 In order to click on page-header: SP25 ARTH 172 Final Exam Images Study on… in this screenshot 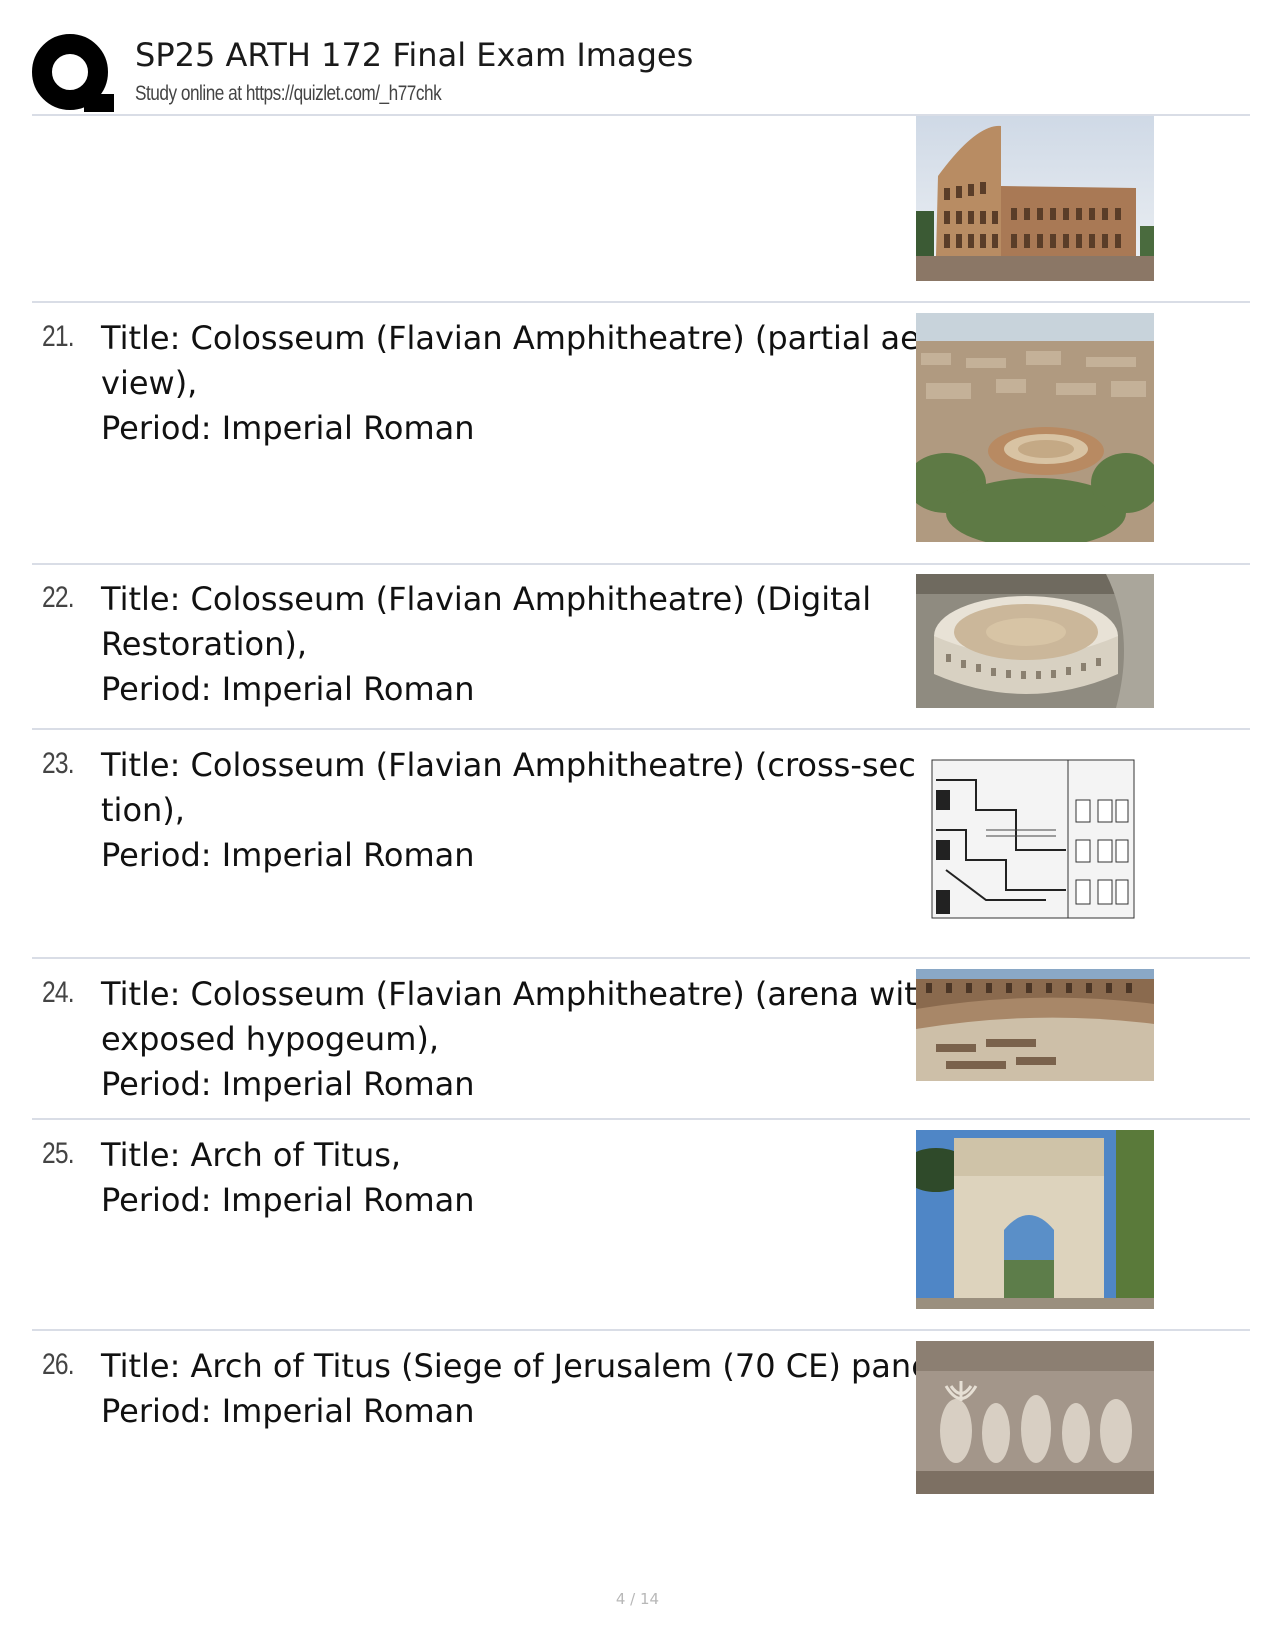, I will do `click(637, 76)`.